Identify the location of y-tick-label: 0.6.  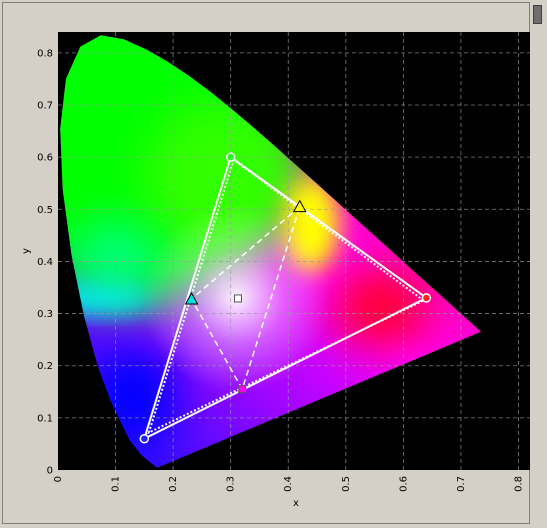
(45, 158).